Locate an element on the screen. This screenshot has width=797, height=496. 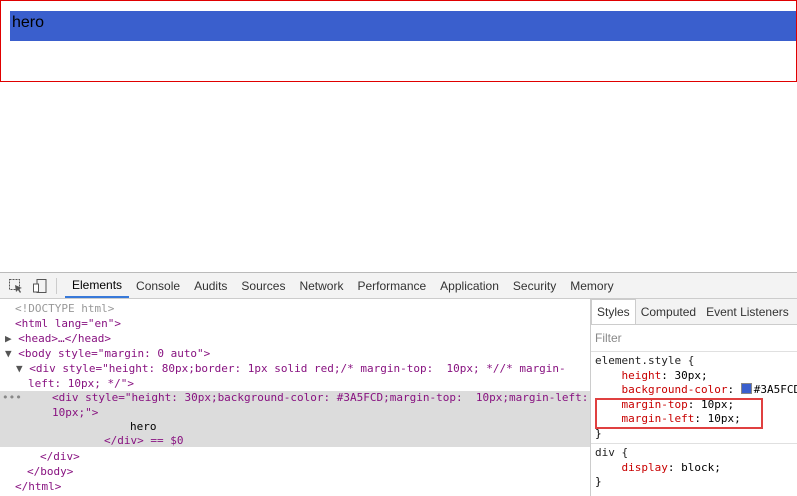
div-rule: div { display: block; } is located at coordinates (658, 467).